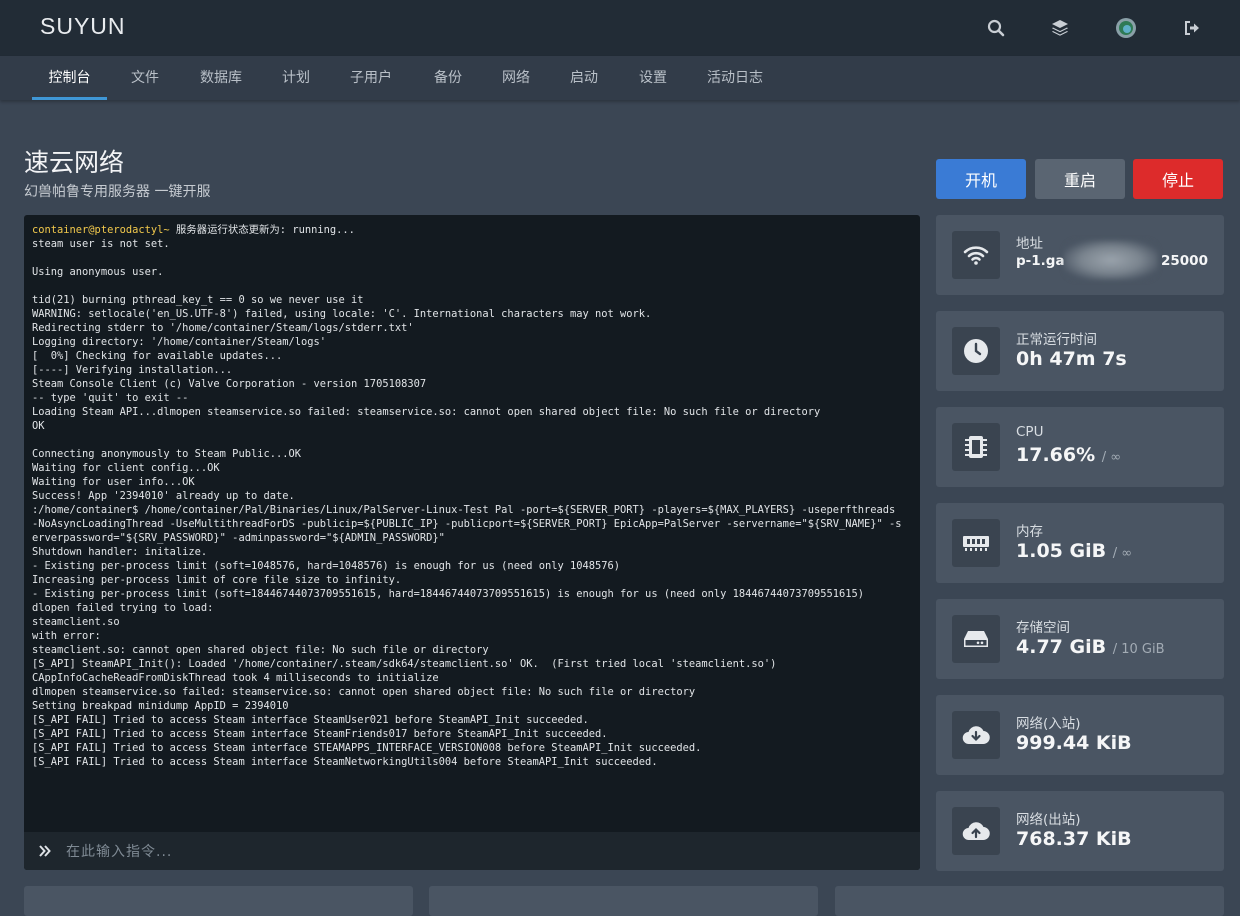  I want to click on cloud-download-icon, so click(976, 735).